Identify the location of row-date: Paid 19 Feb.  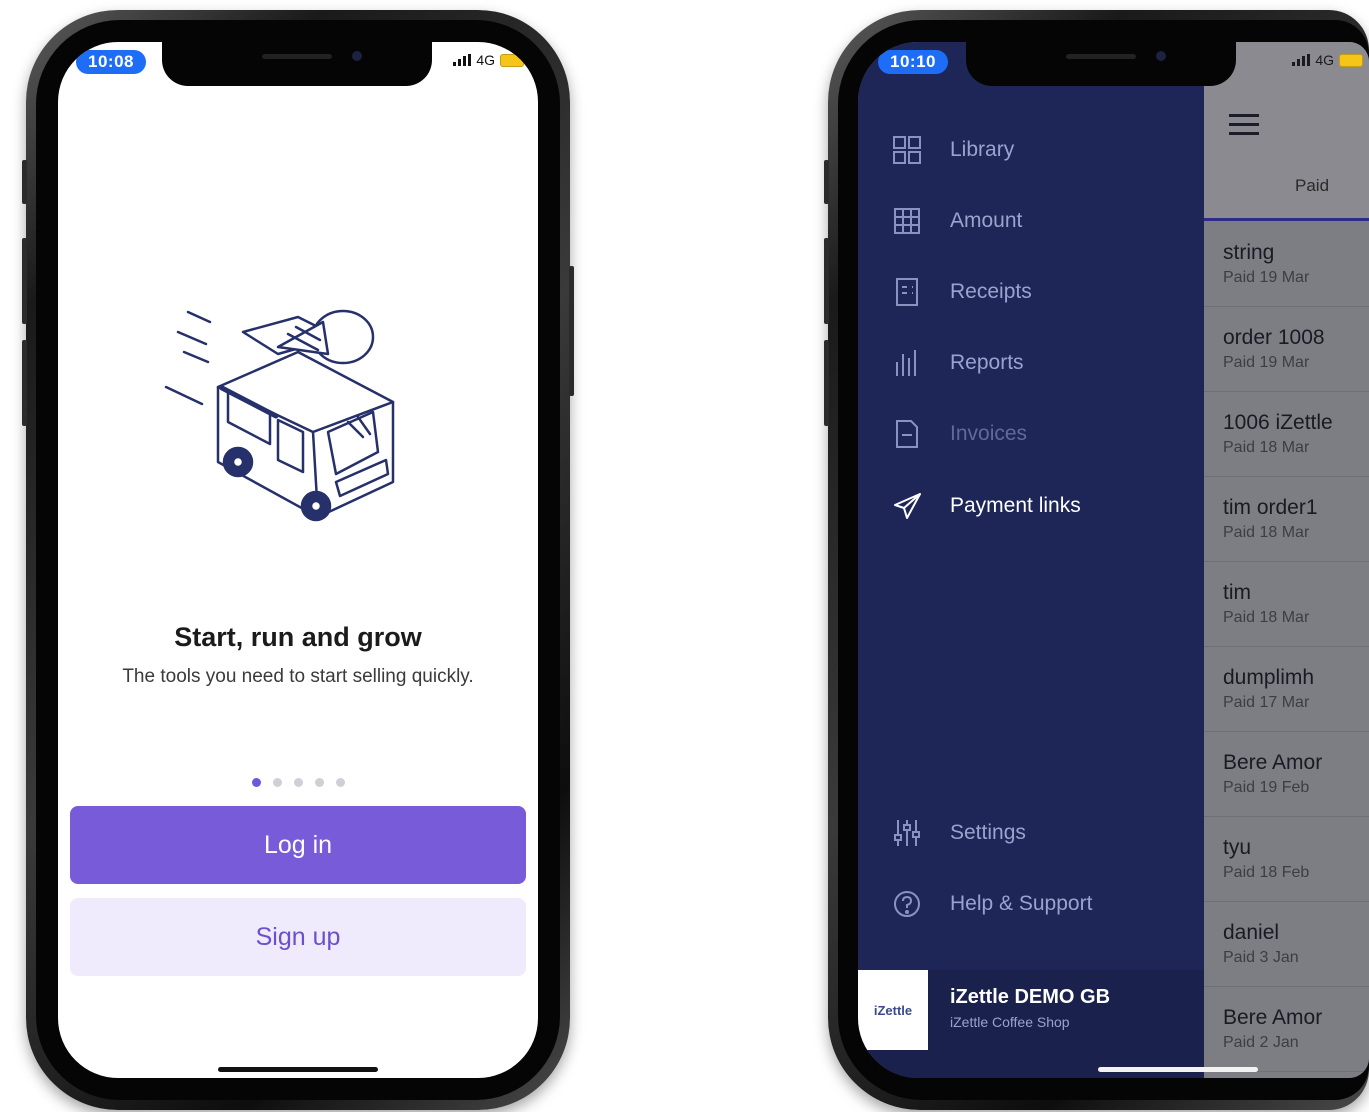
(1266, 787).